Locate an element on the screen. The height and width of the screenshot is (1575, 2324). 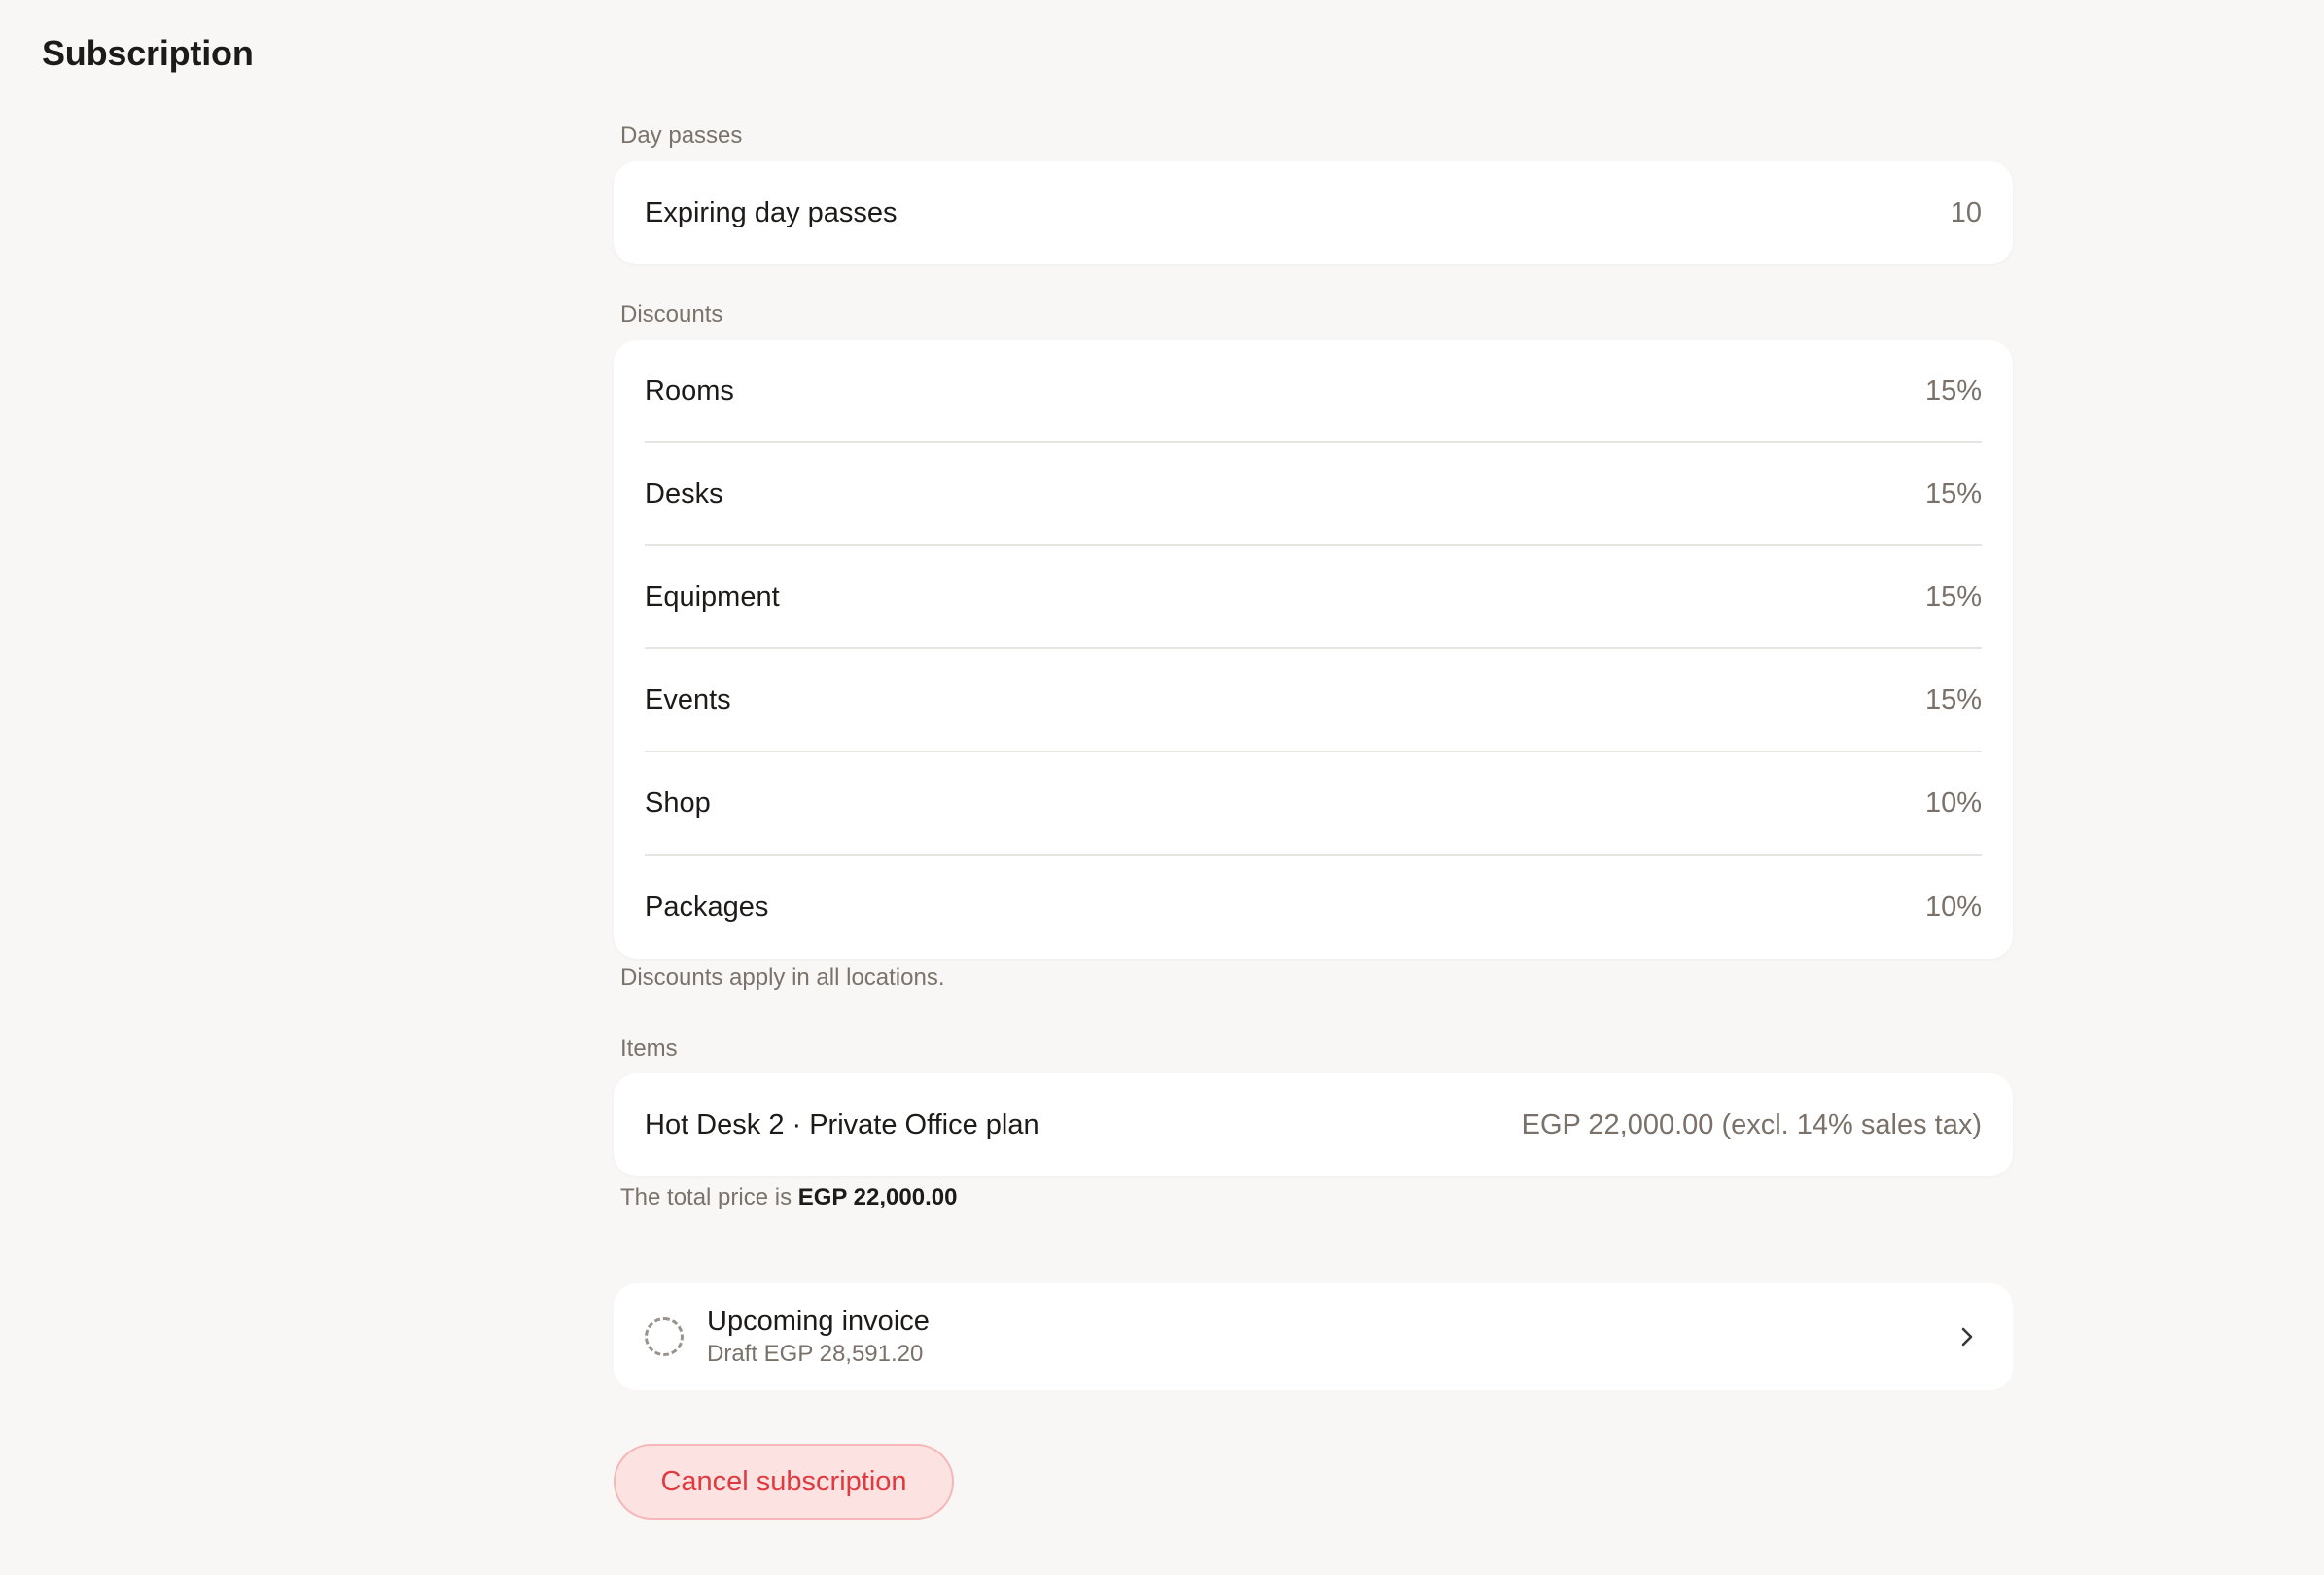
total-price-note: The total price is EGP 22,000.00 is located at coordinates (789, 1197).